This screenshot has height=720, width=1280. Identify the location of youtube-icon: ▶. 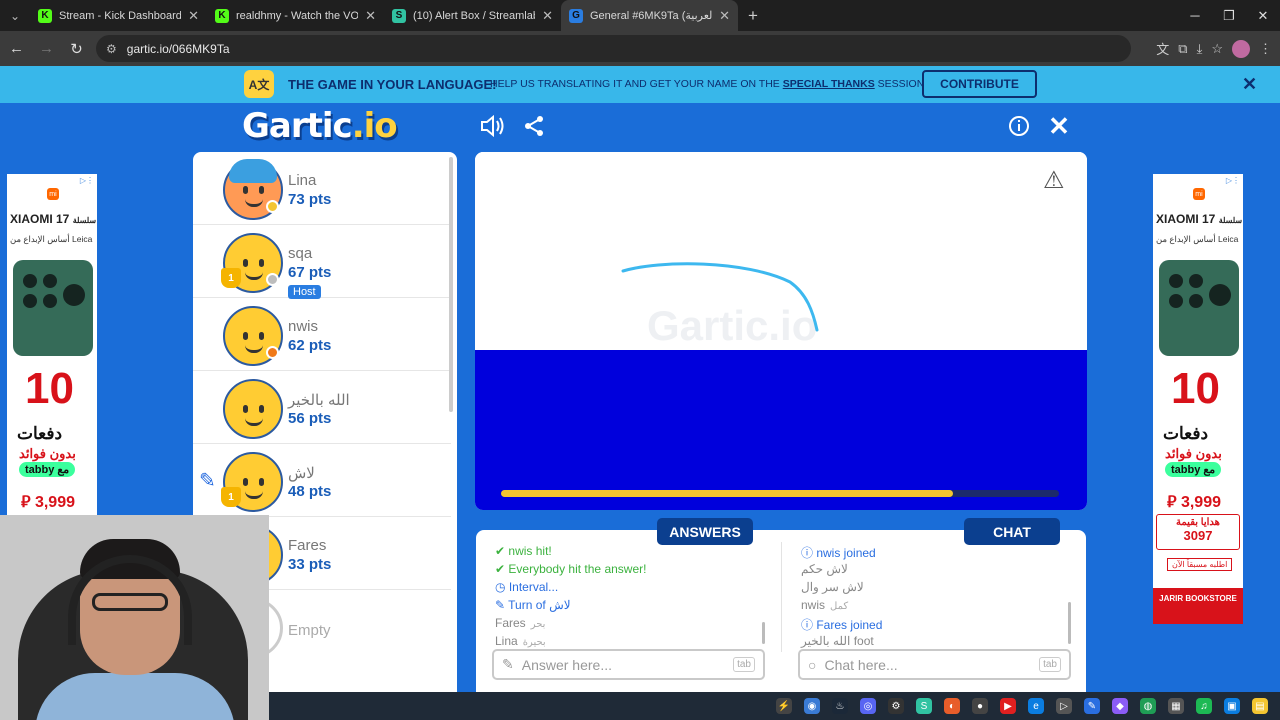
(1008, 706).